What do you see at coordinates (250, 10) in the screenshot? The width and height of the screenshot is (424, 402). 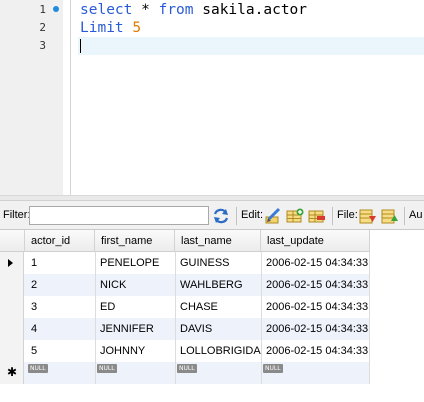 I see `code-token: sakila.actor` at bounding box center [250, 10].